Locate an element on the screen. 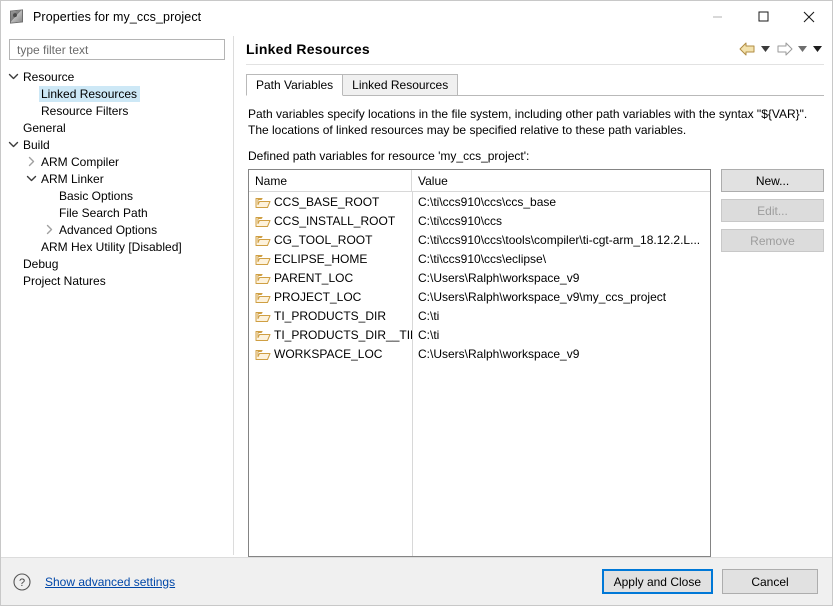 The image size is (833, 606). path-variable-name: PROJECT_LOC is located at coordinates (318, 296).